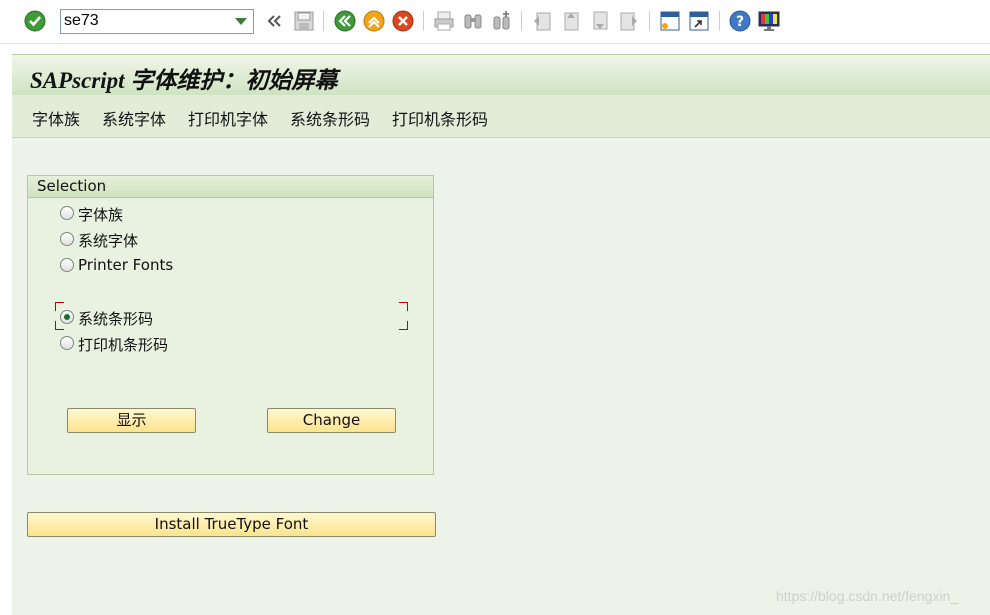  Describe the element at coordinates (184, 80) in the screenshot. I see `page-title: SAPscript 字体维护：初始屏幕` at that location.